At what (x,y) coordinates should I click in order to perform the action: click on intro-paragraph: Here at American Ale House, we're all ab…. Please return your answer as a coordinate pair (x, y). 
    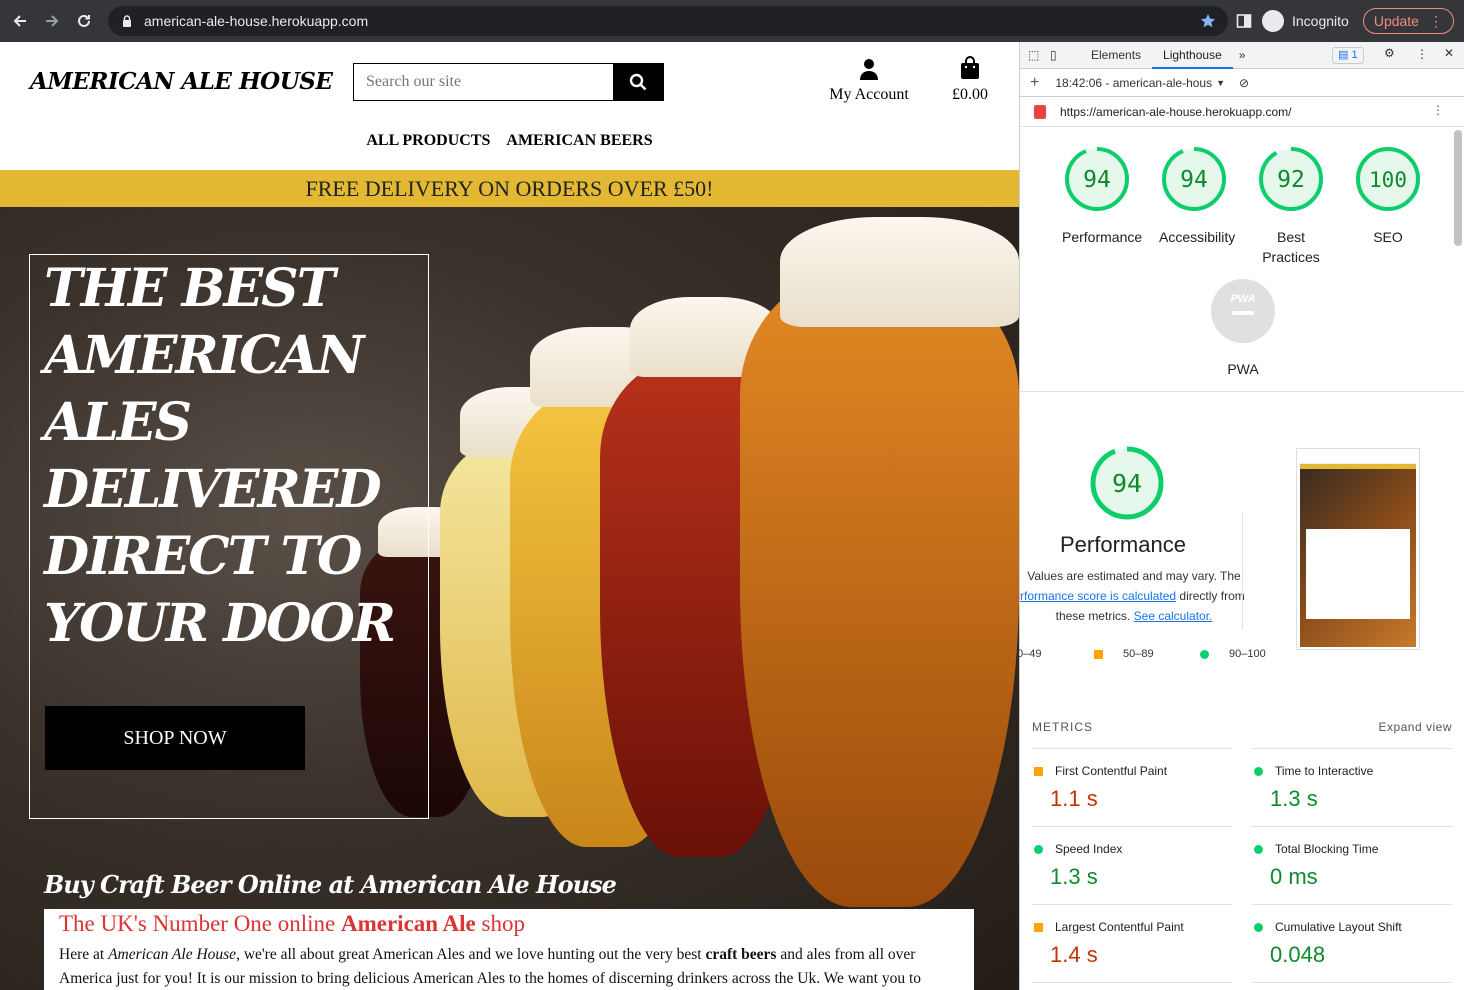
    Looking at the image, I should click on (509, 966).